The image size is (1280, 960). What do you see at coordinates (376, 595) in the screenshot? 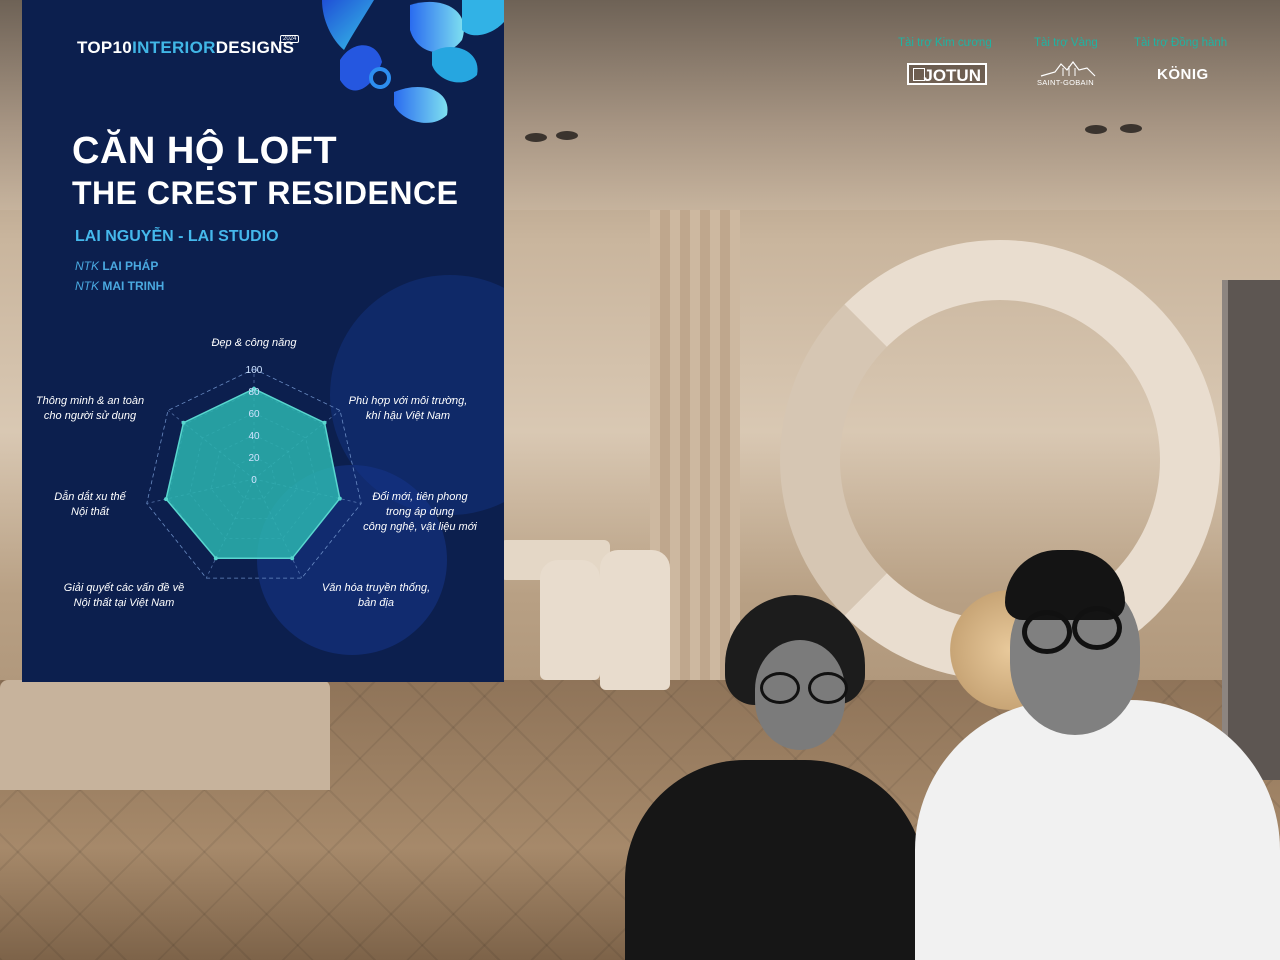
I see `radar-axis-label: Văn hóa truyền thống, bản địa` at bounding box center [376, 595].